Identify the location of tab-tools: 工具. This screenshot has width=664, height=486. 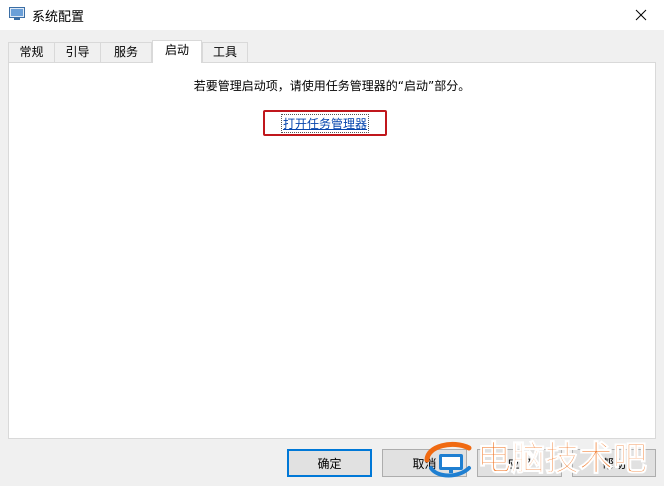
(225, 52).